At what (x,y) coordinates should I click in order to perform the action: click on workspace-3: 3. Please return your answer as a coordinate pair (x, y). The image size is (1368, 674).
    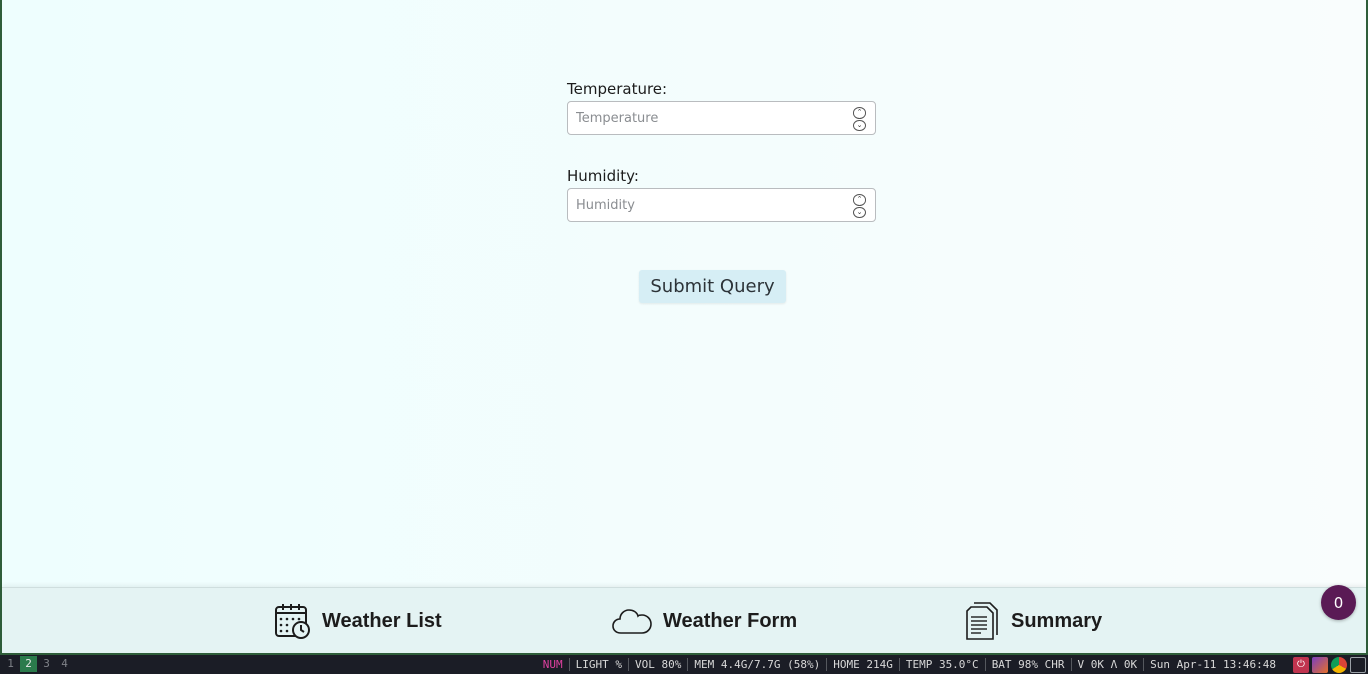
    Looking at the image, I should click on (46, 664).